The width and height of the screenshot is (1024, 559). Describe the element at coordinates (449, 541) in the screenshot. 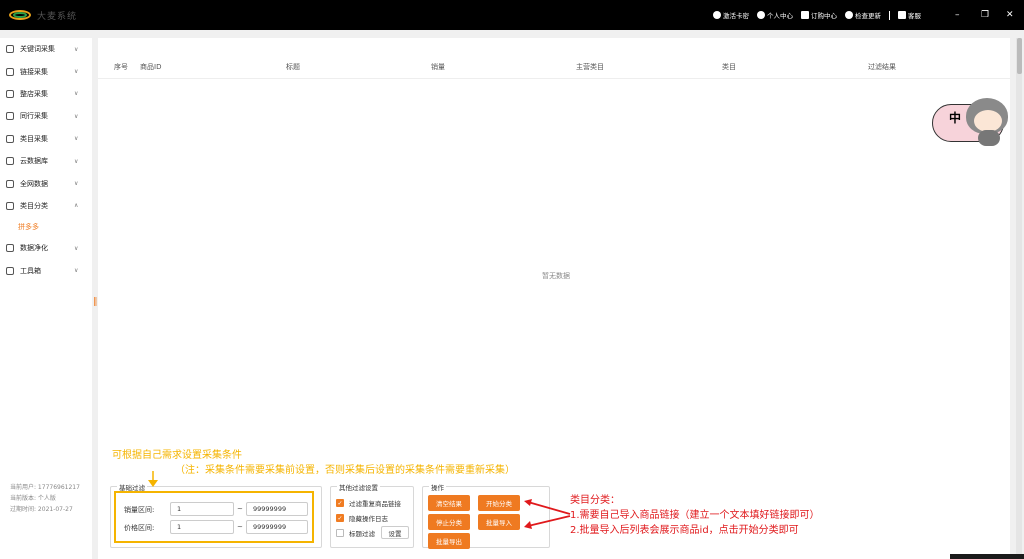

I see `batch-export-button: 批量导出` at that location.